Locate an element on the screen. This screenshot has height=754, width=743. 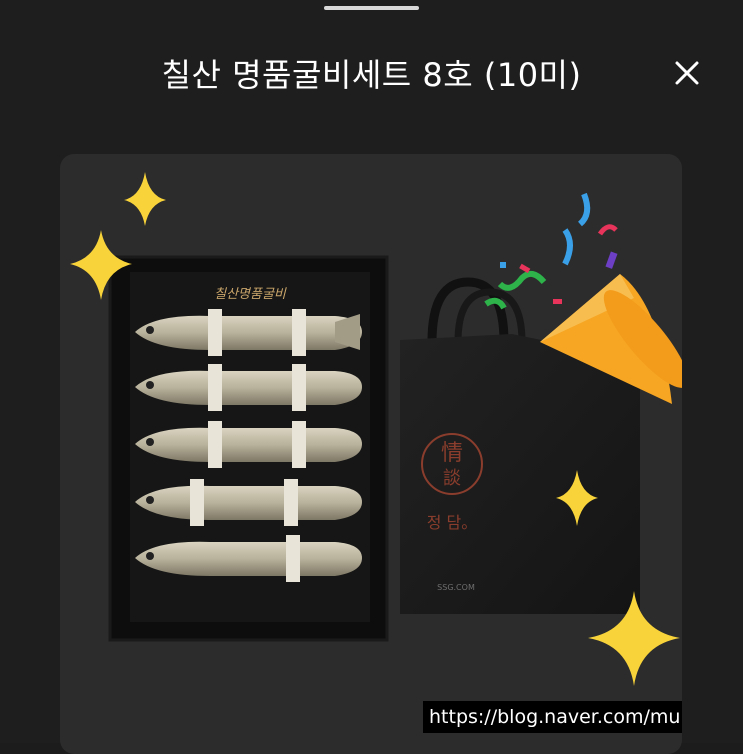
svg-text: 情 is located at coordinates (452, 453).